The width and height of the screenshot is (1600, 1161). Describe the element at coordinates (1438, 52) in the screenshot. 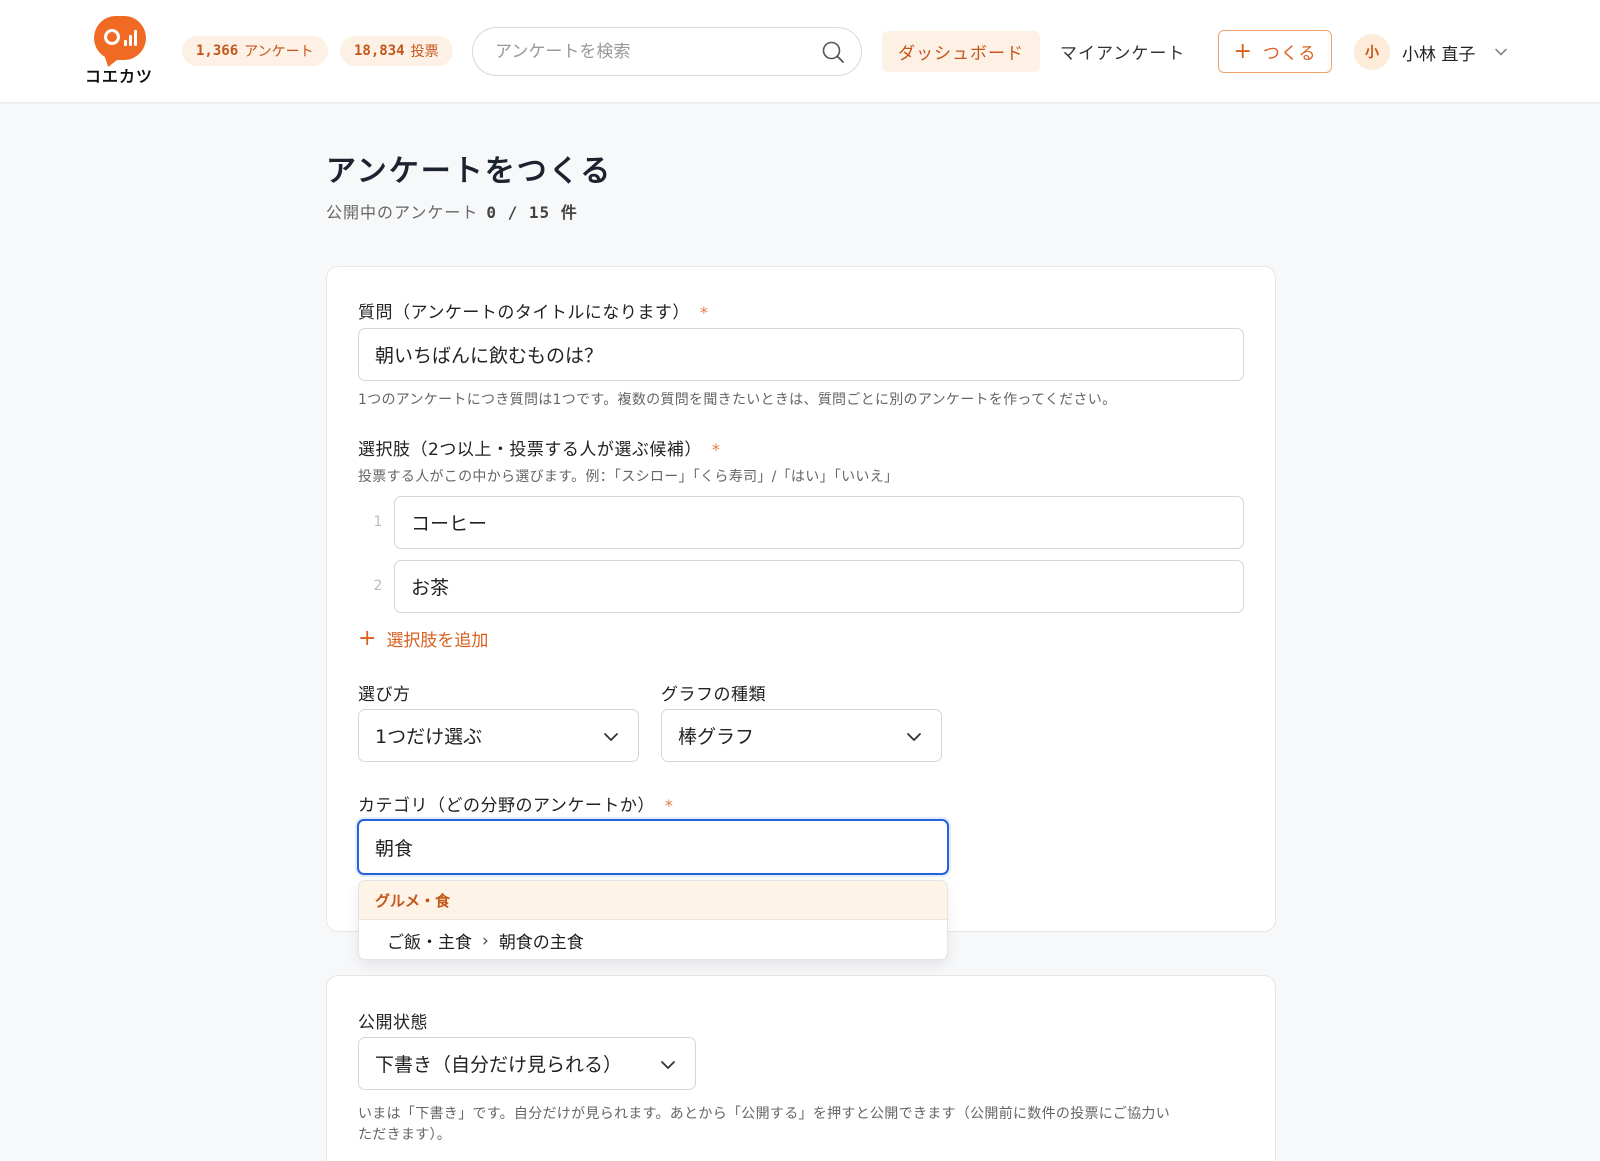

I see `user-name: 小林 直子` at that location.